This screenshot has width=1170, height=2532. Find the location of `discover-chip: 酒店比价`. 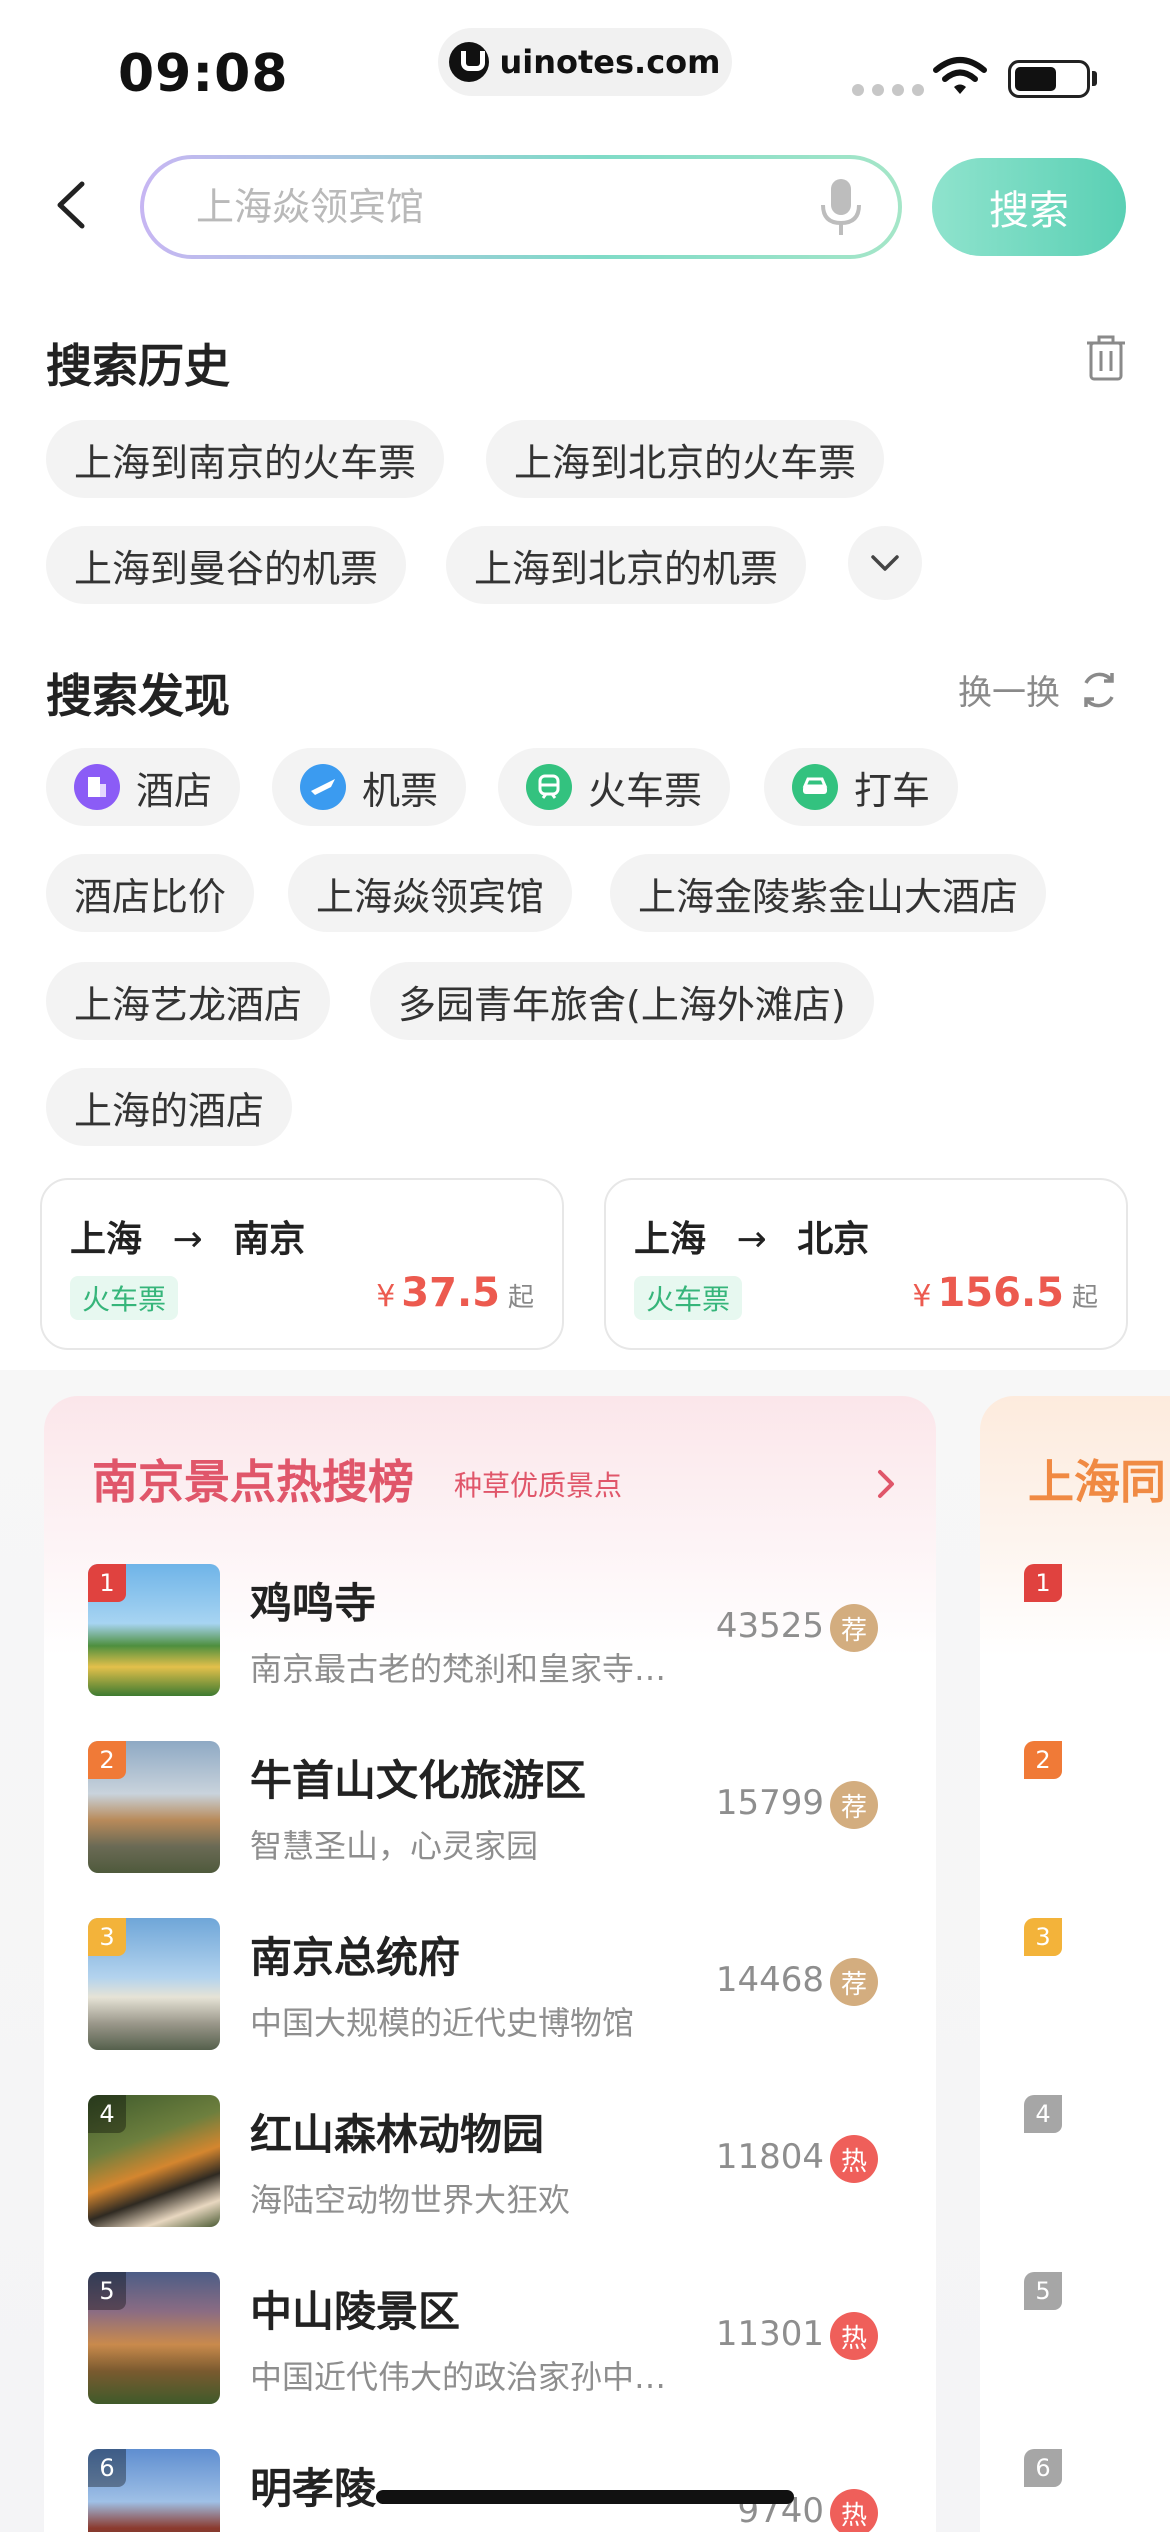

discover-chip: 酒店比价 is located at coordinates (150, 893).